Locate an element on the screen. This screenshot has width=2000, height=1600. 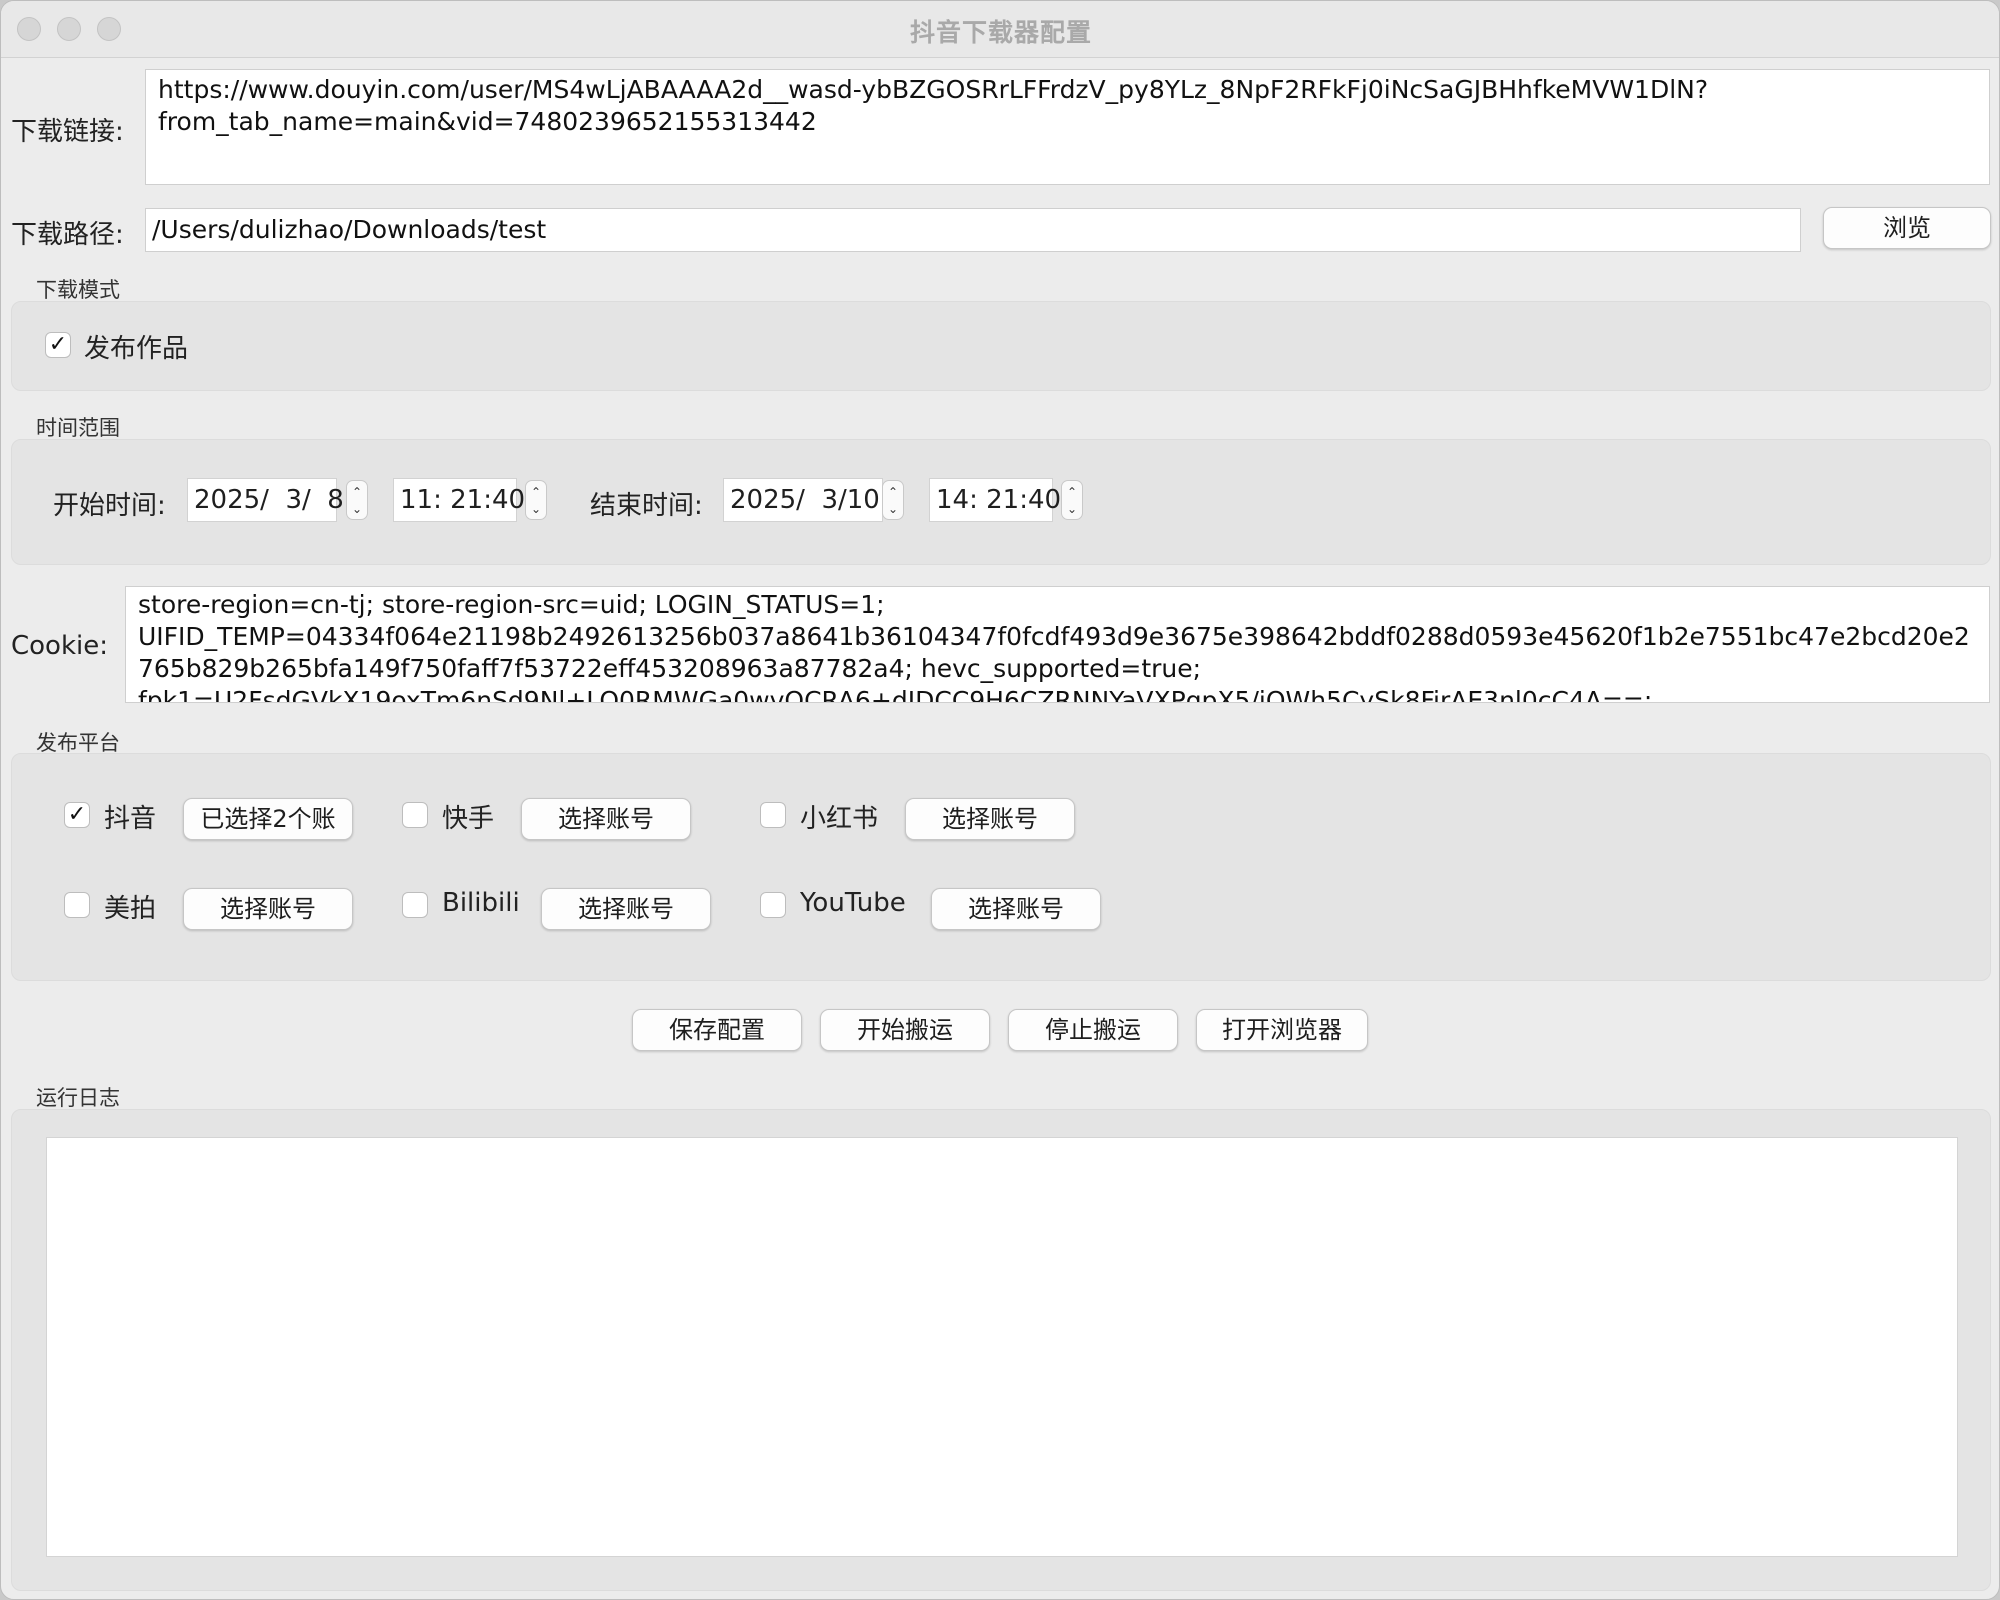
start-time-stepper: ⌃ ⌄ is located at coordinates (536, 500).